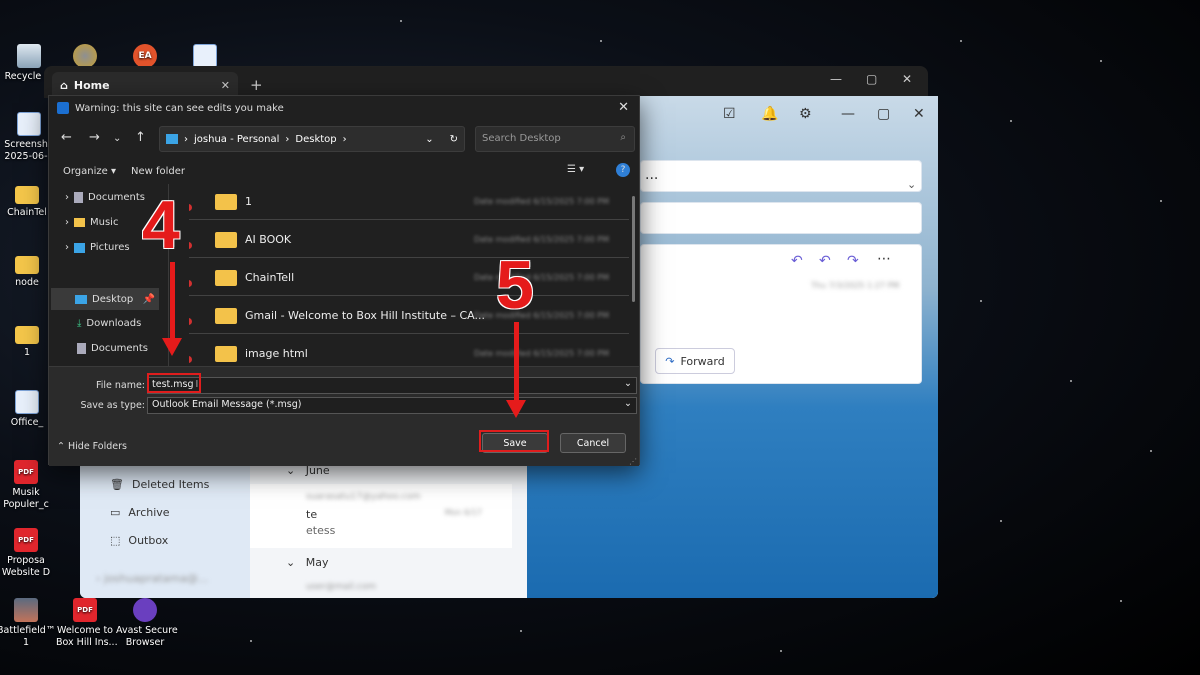  What do you see at coordinates (66, 137) in the screenshot?
I see `back-button: ←` at bounding box center [66, 137].